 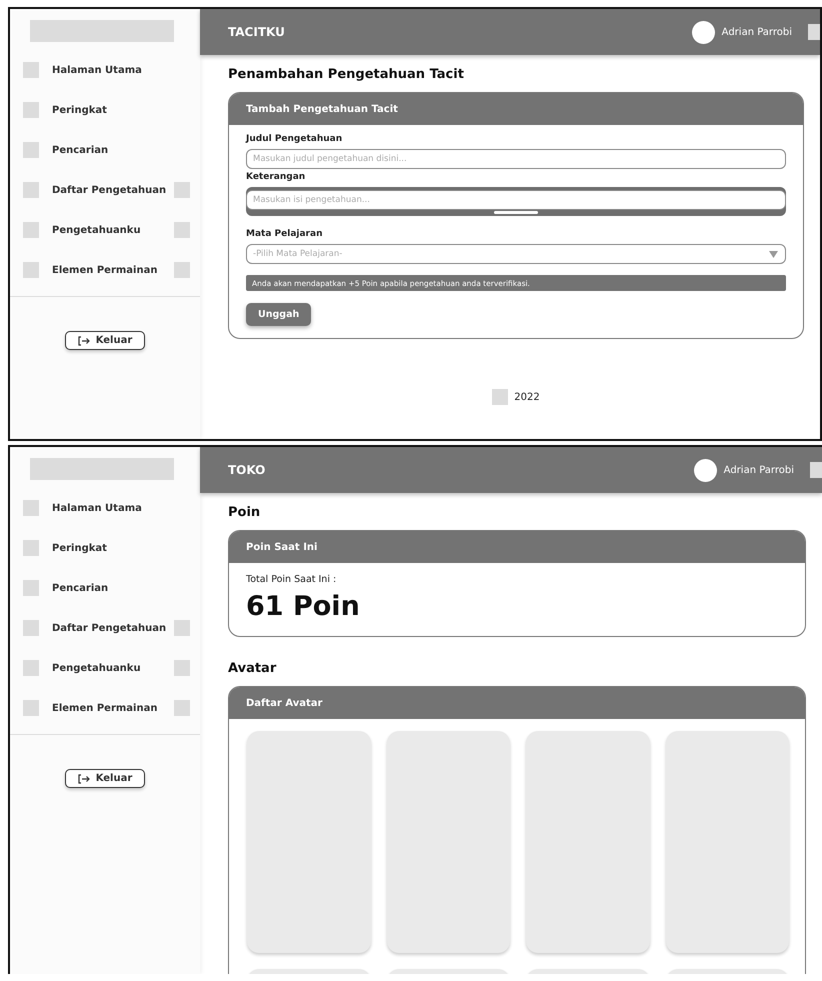 I want to click on points-label: Total Poin Saat Ini :, so click(x=292, y=579).